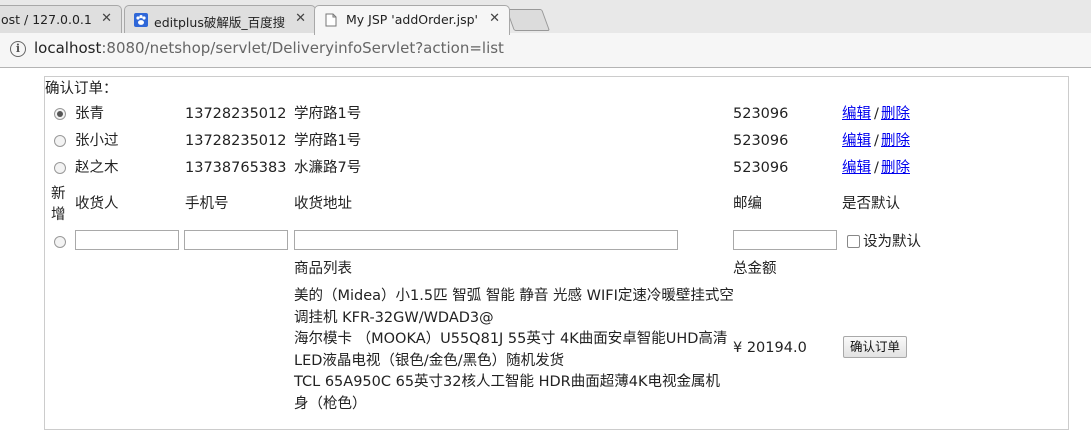 This screenshot has width=1091, height=446. What do you see at coordinates (331, 20) in the screenshot?
I see `page-icon` at bounding box center [331, 20].